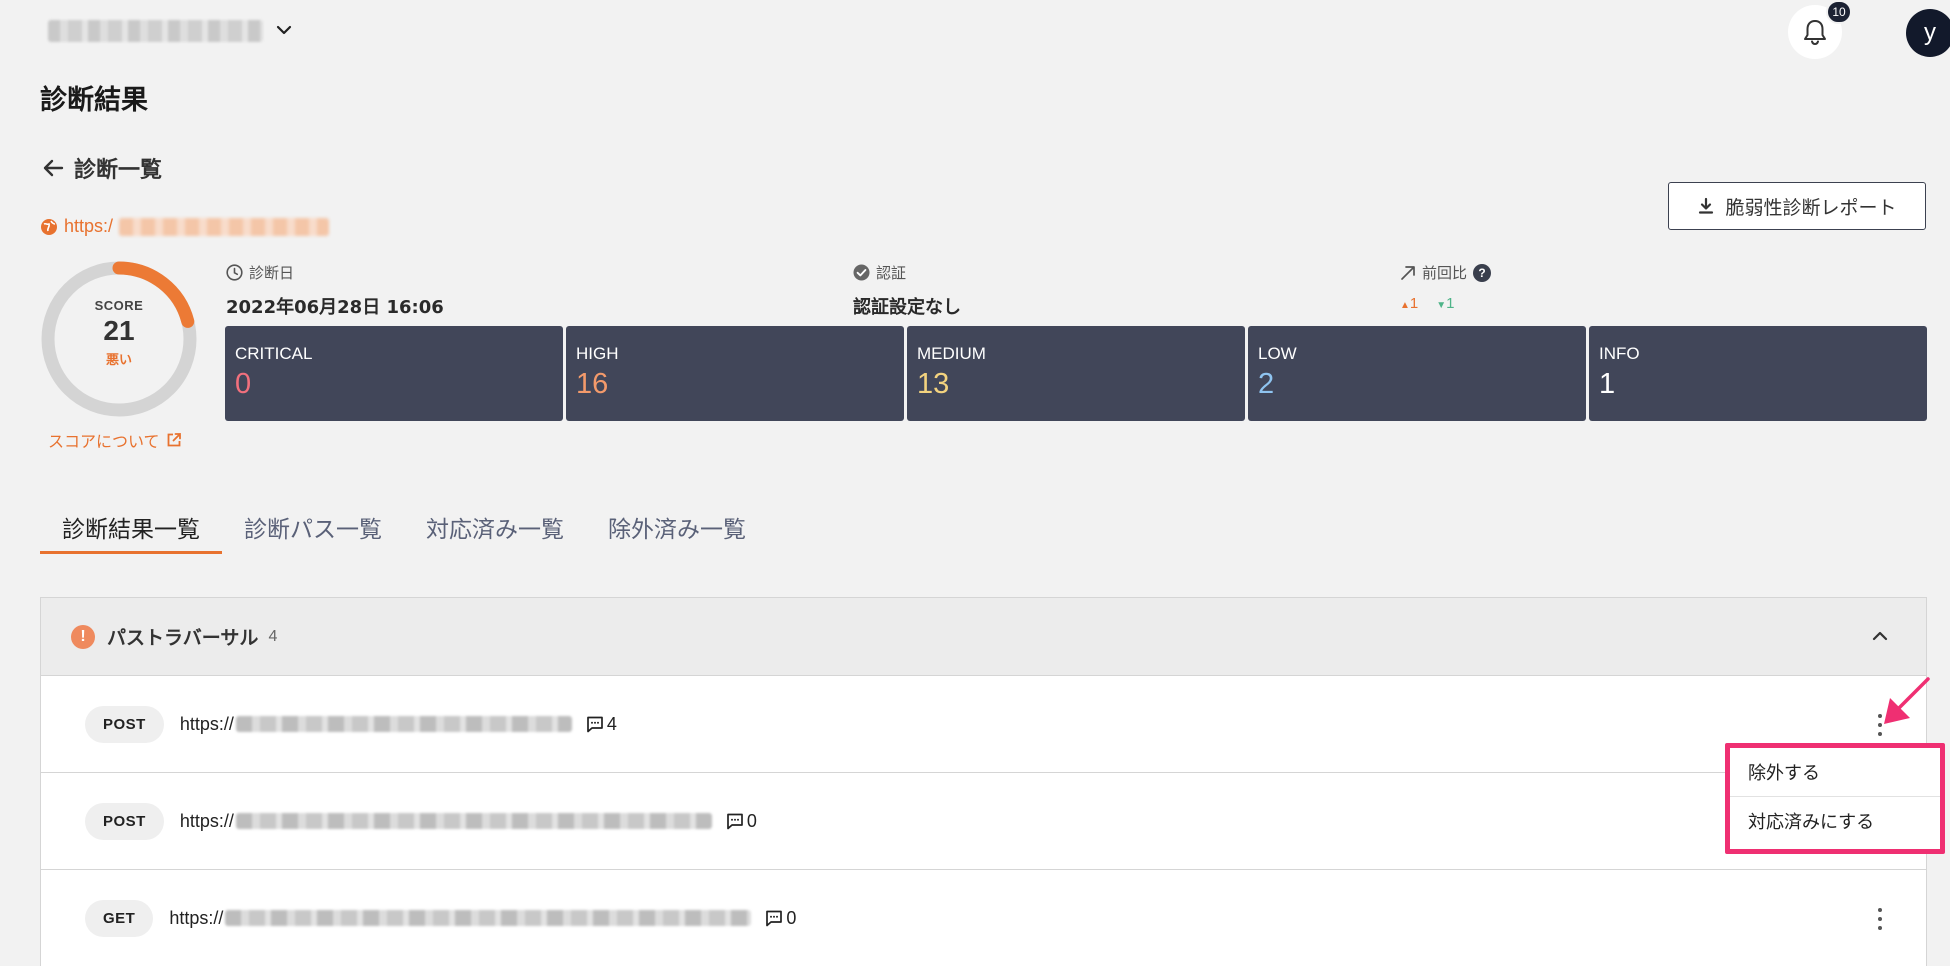  I want to click on tab-excluded: 除外済み一覧, so click(677, 530).